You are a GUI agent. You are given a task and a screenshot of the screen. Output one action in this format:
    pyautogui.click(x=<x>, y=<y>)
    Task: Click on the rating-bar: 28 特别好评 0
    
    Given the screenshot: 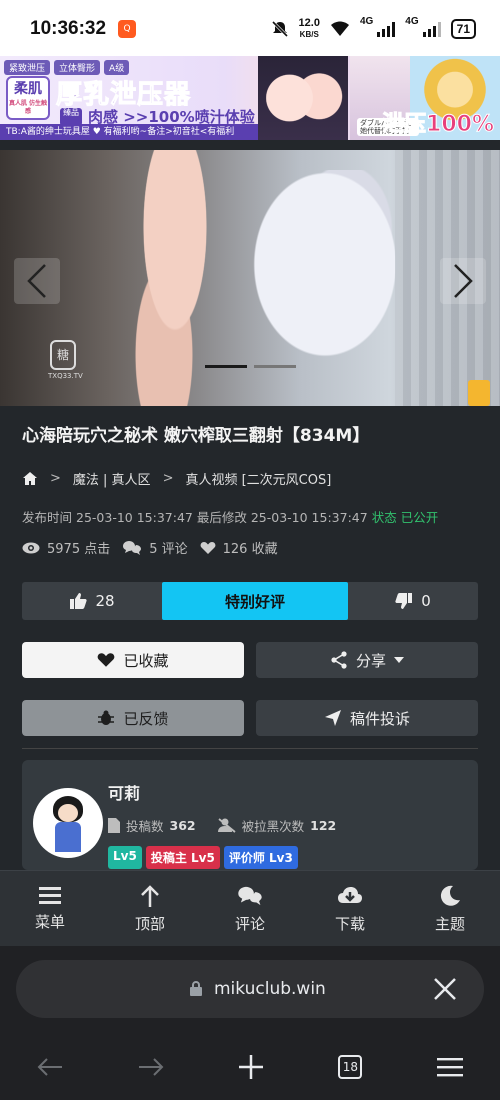 What is the action you would take?
    pyautogui.click(x=250, y=601)
    